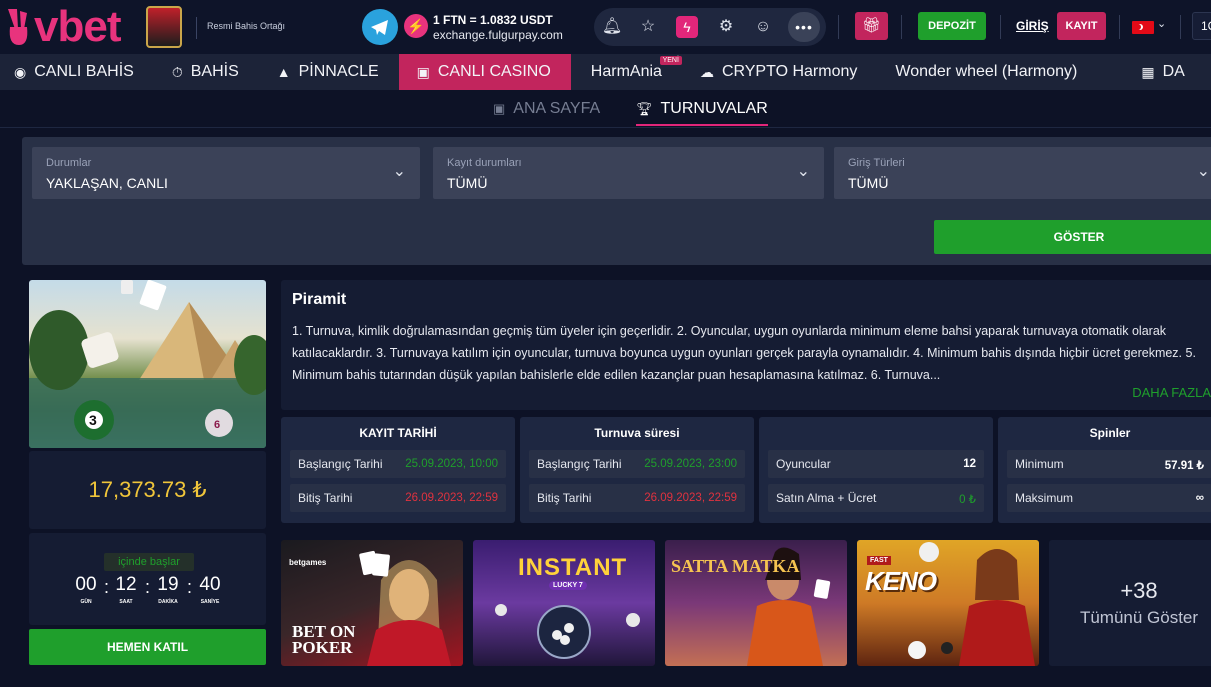 The height and width of the screenshot is (687, 1211). What do you see at coordinates (763, 27) in the screenshot?
I see `support-icon: ☺` at bounding box center [763, 27].